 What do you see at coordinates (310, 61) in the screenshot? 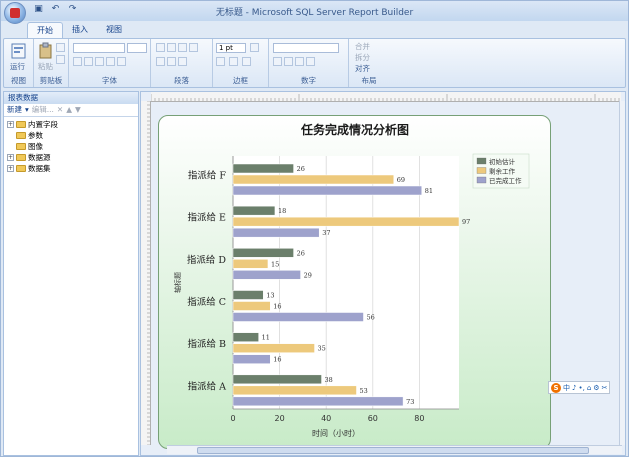
I see `decimal-icon` at bounding box center [310, 61].